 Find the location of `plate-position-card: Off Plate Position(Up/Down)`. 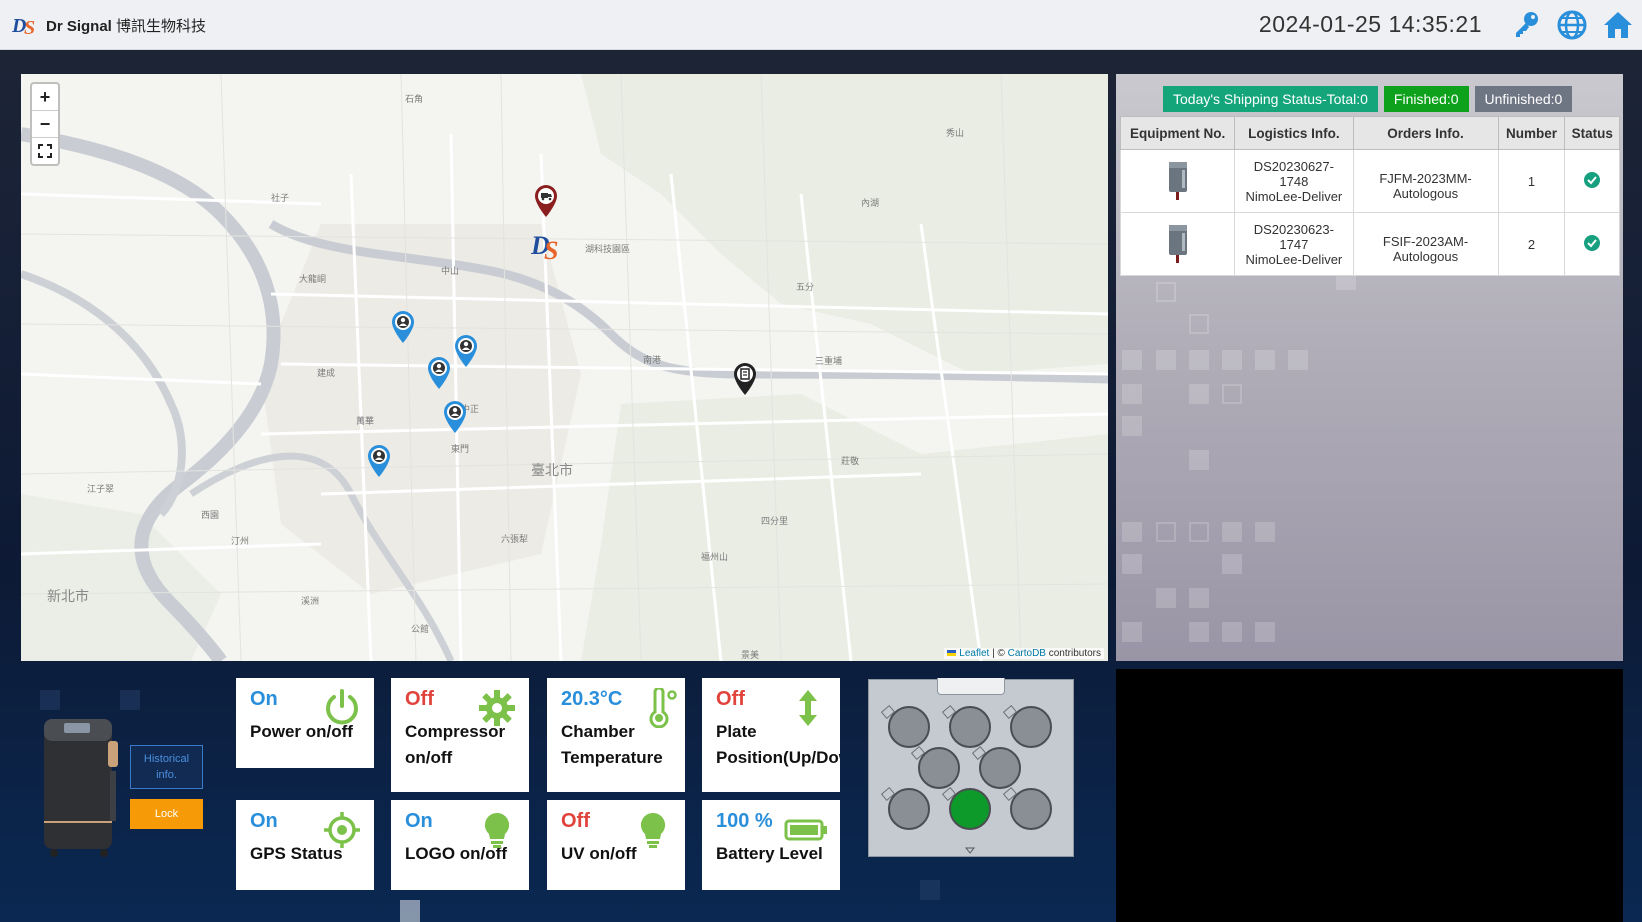

plate-position-card: Off Plate Position(Up/Down) is located at coordinates (771, 735).